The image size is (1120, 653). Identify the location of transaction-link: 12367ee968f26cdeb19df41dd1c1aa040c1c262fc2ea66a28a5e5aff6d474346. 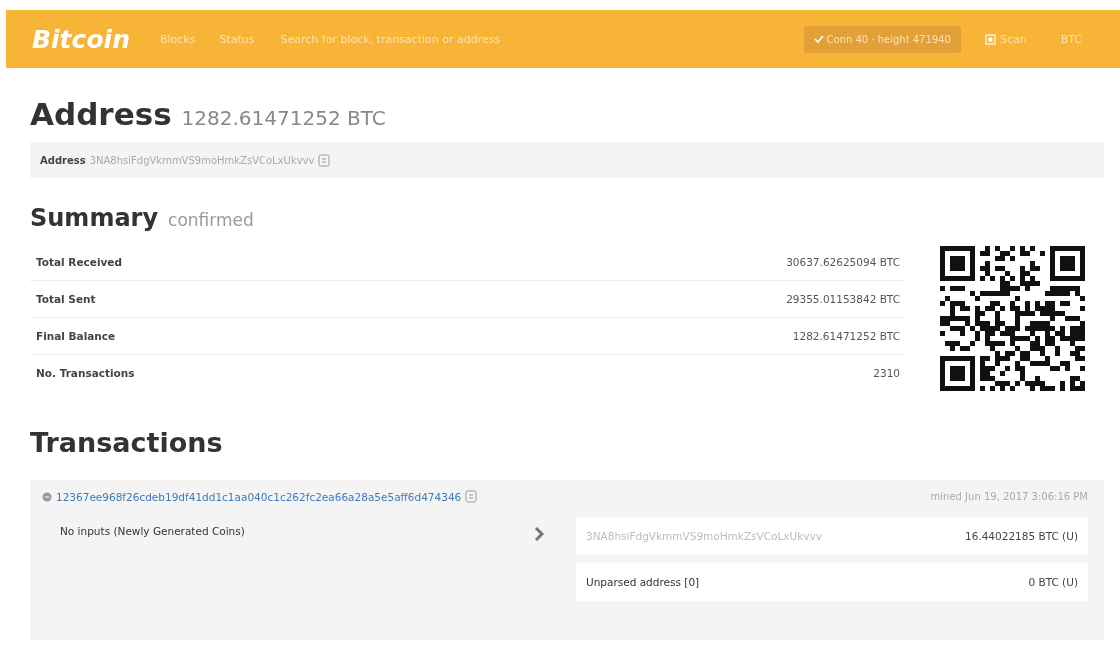
(259, 496).